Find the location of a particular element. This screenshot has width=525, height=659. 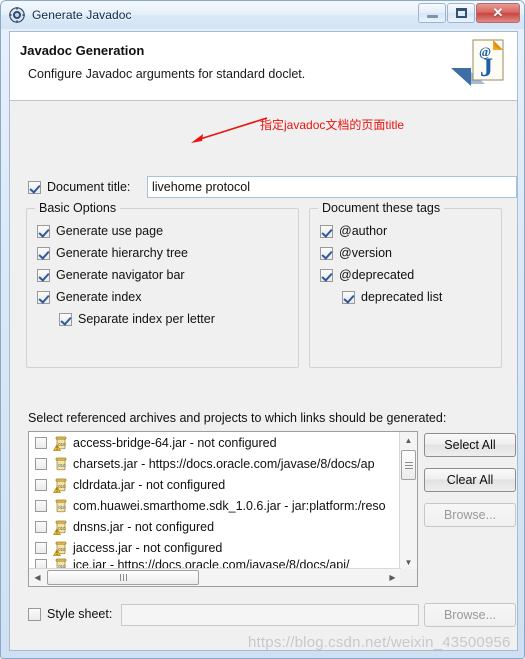

list-item: 010 jaccess.jar - not configured is located at coordinates (215, 547).